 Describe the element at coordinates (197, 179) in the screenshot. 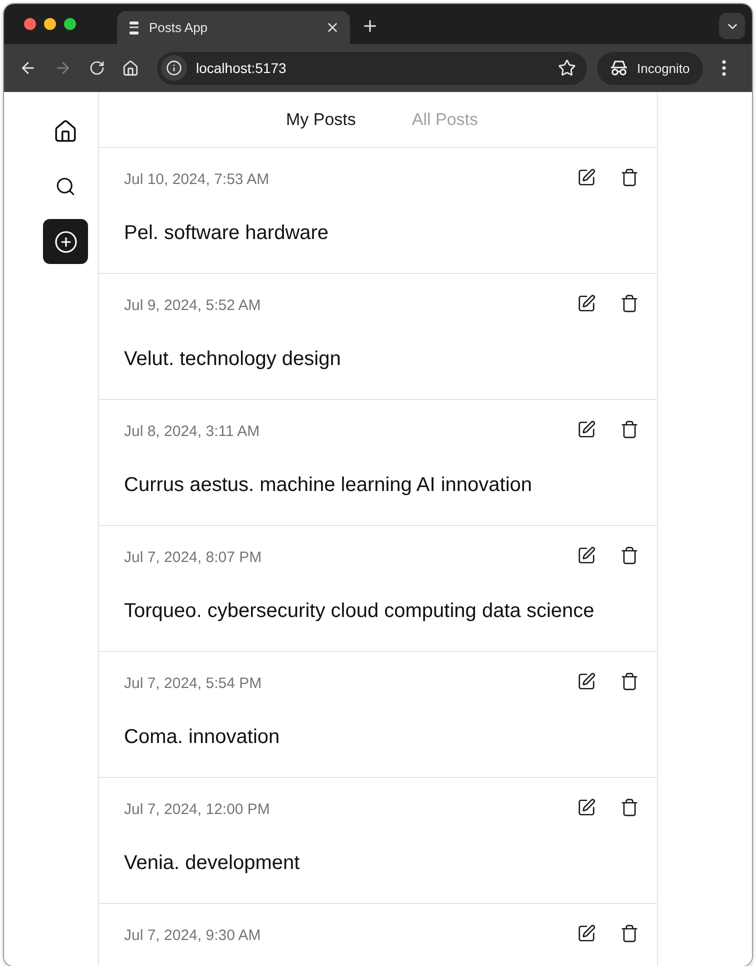

I see `post-date: Jul 10, 2024, 7:53 AM` at that location.